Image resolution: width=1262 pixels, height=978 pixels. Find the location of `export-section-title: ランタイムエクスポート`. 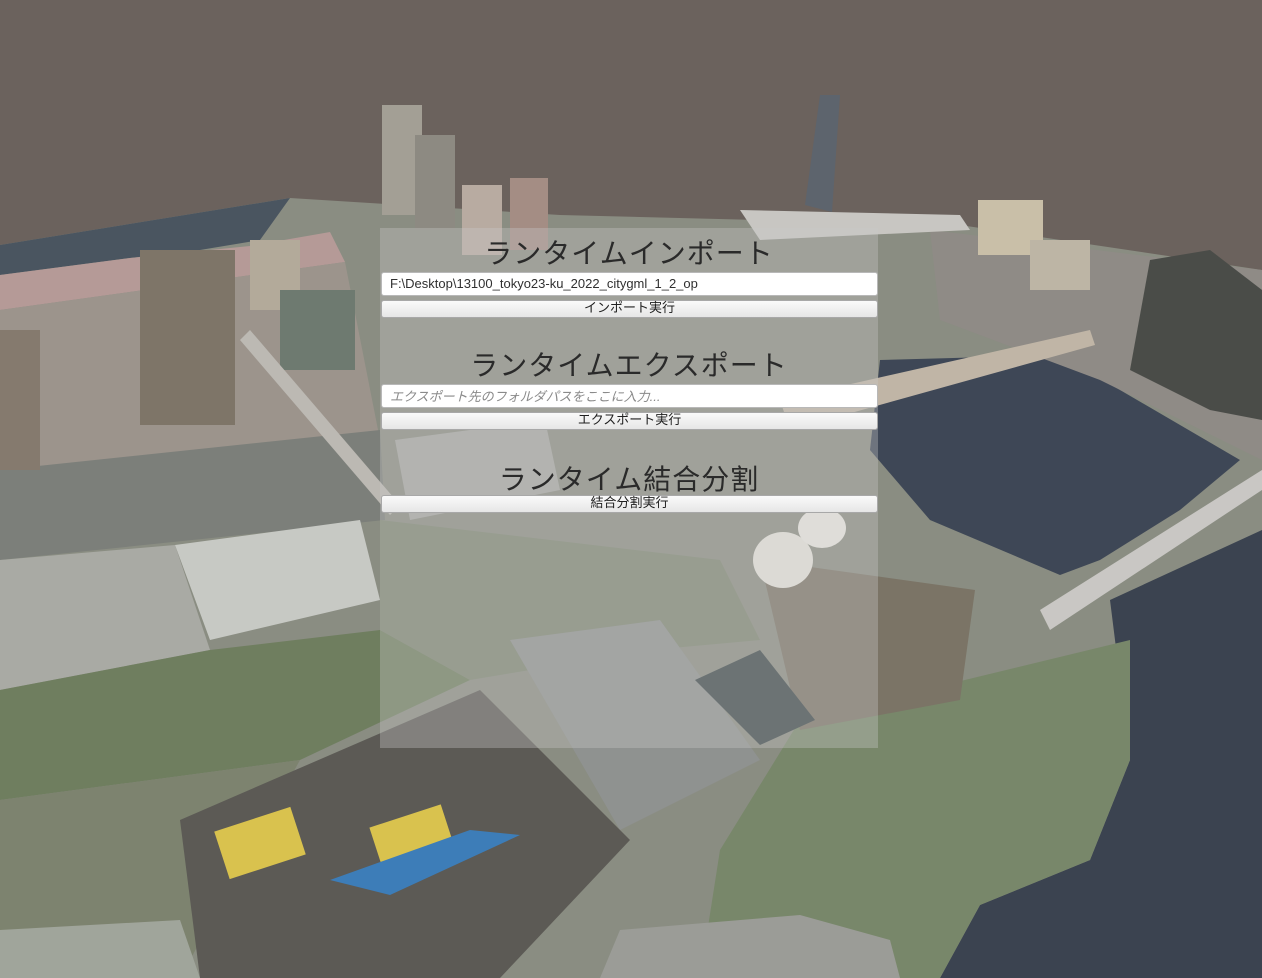

export-section-title: ランタイムエクスポート is located at coordinates (629, 365).